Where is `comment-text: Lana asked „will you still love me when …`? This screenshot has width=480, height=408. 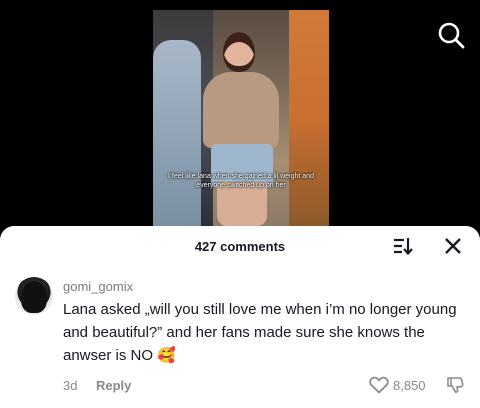
comment-text: Lana asked „will you still love me when … is located at coordinates (268, 332).